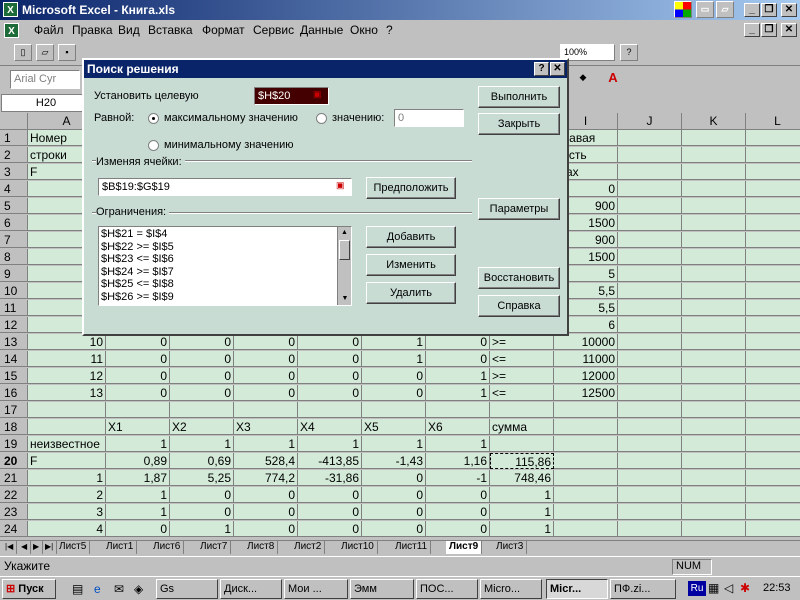 The height and width of the screenshot is (600, 800). What do you see at coordinates (14, 206) in the screenshot?
I see `row-header: 5` at bounding box center [14, 206].